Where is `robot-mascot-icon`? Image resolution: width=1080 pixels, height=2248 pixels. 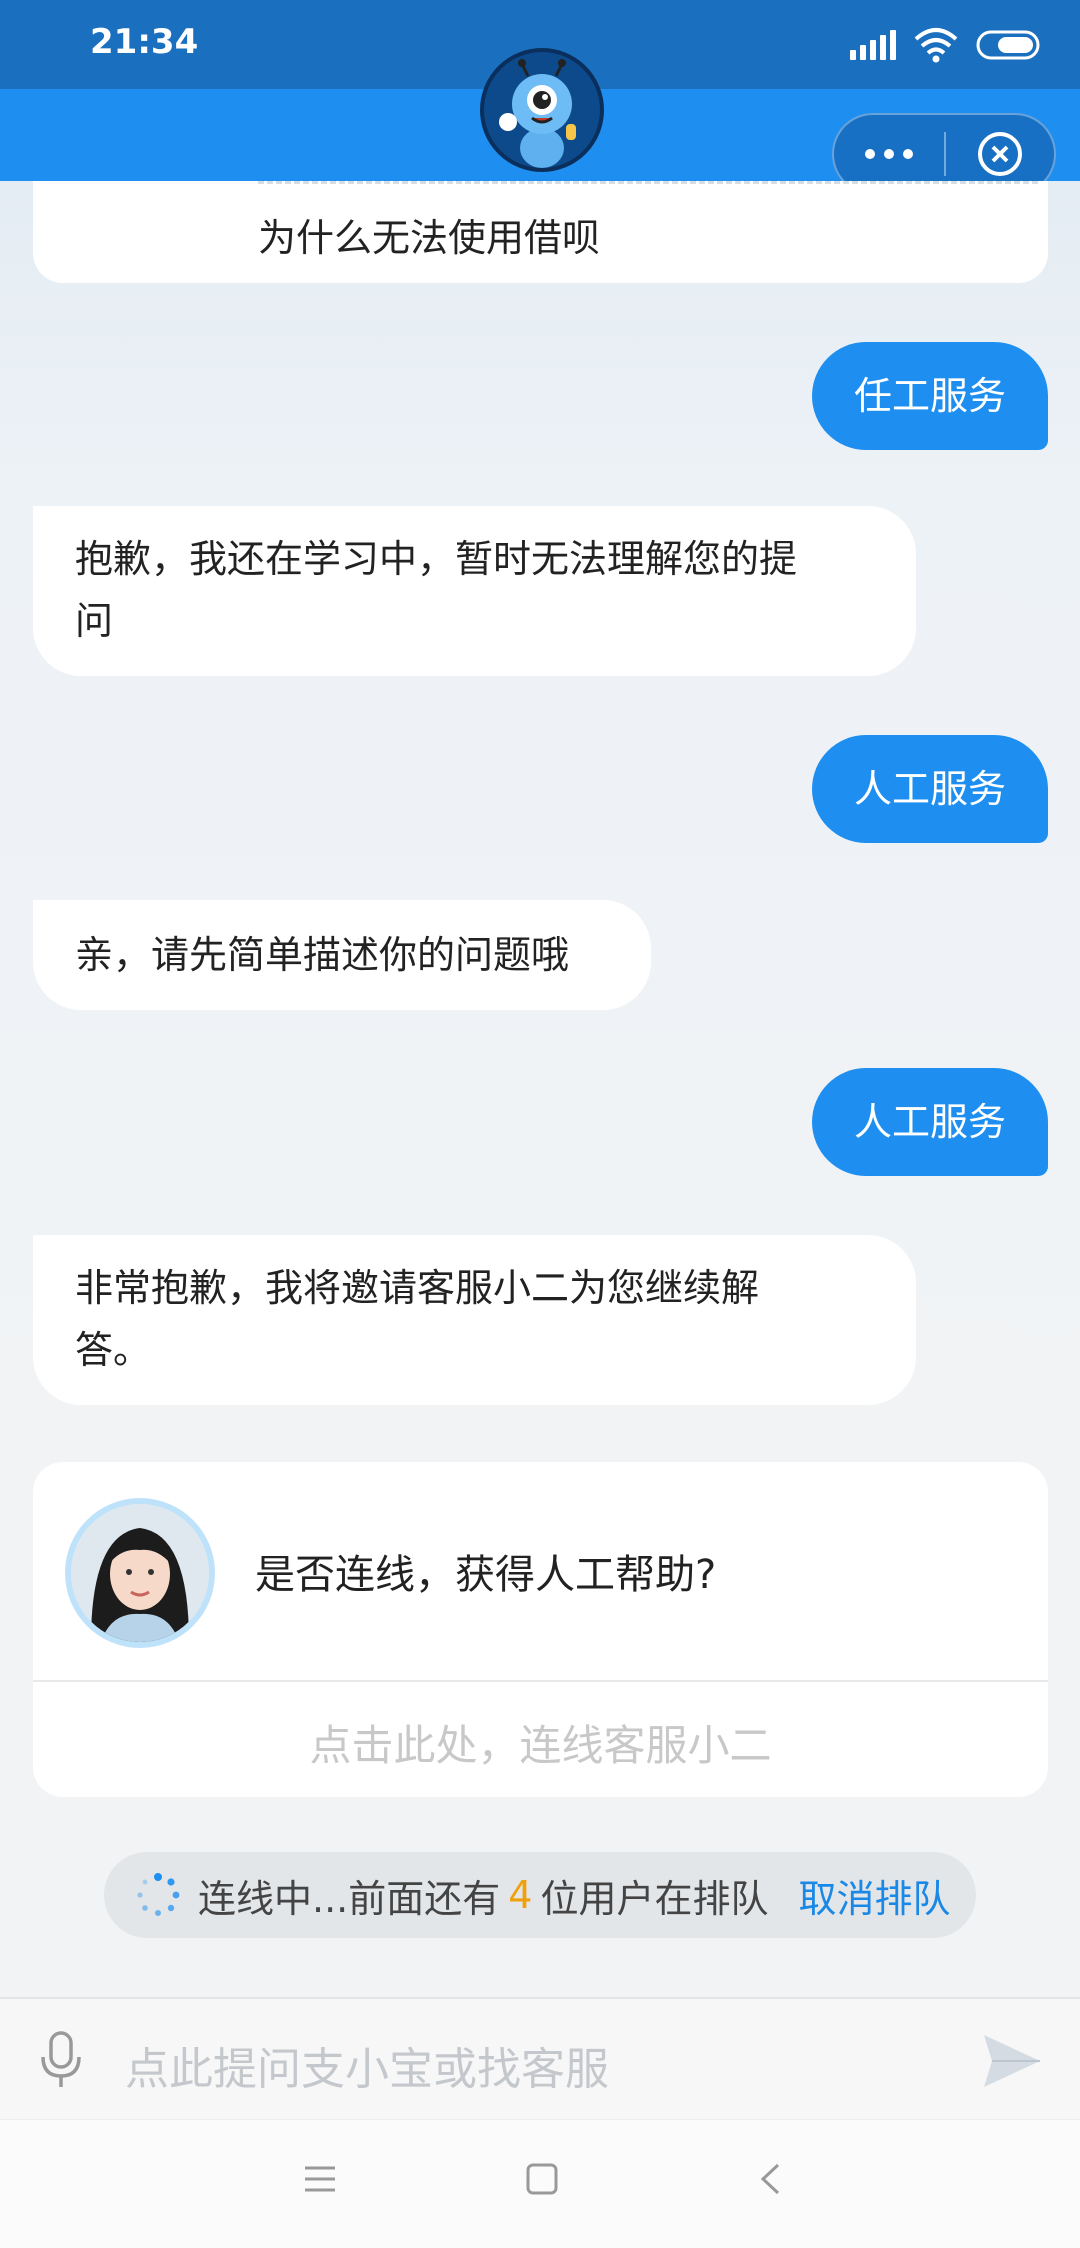
robot-mascot-icon is located at coordinates (542, 110).